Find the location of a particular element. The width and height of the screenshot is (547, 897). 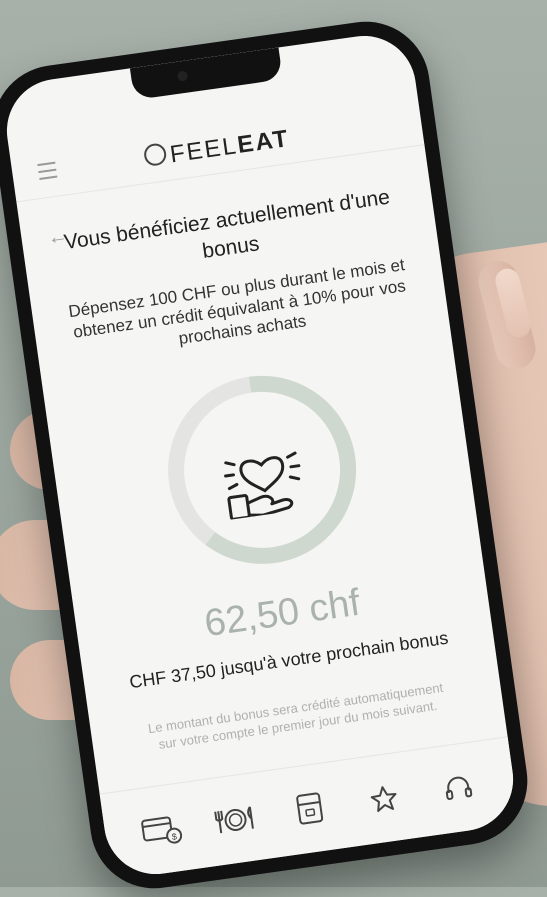

restaurant-icon is located at coordinates (235, 820).